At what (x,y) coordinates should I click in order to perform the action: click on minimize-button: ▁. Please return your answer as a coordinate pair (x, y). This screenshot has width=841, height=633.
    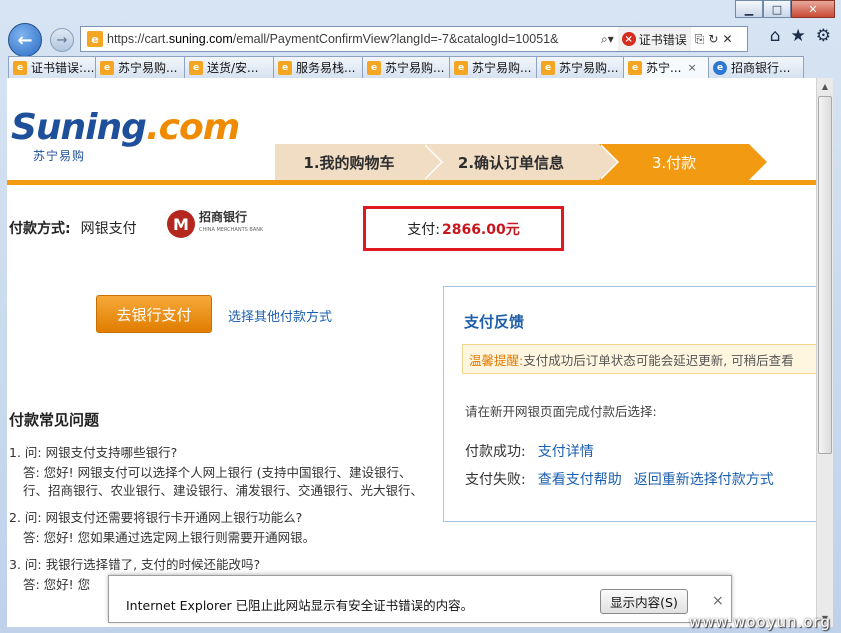
    Looking at the image, I should click on (749, 9).